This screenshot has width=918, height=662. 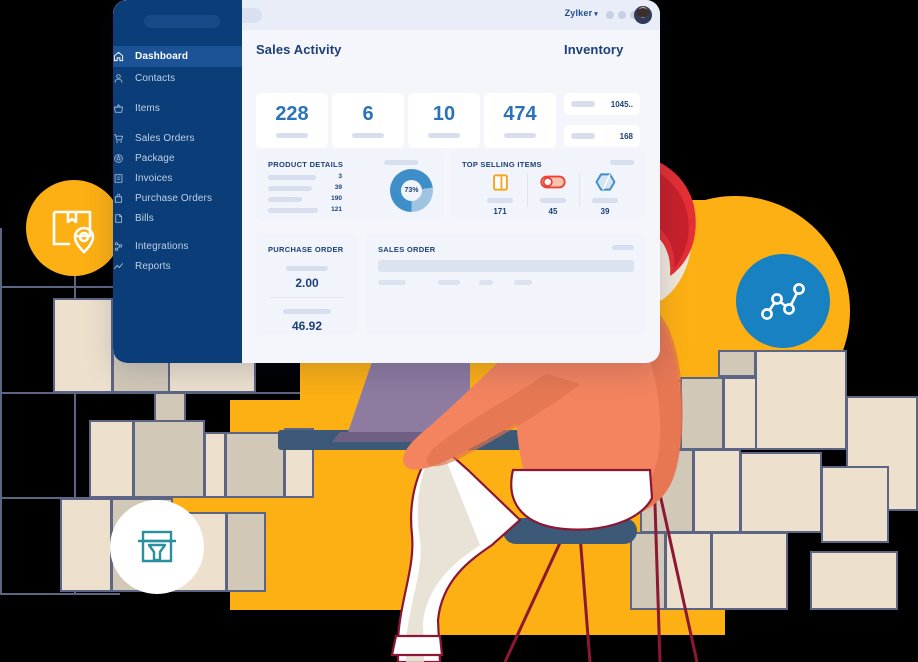 I want to click on product-detail-value: 3, so click(x=340, y=176).